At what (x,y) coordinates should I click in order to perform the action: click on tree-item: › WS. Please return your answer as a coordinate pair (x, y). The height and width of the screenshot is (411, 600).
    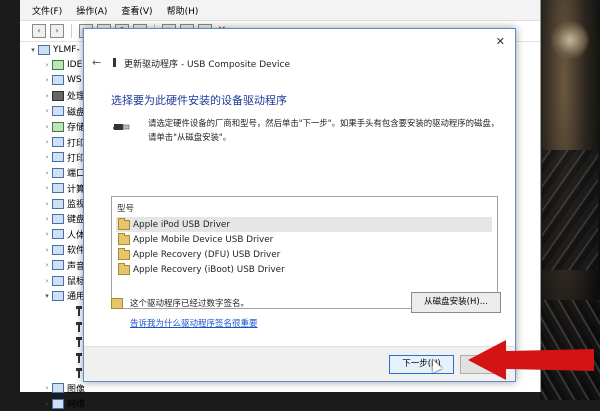
    Looking at the image, I should click on (55, 80).